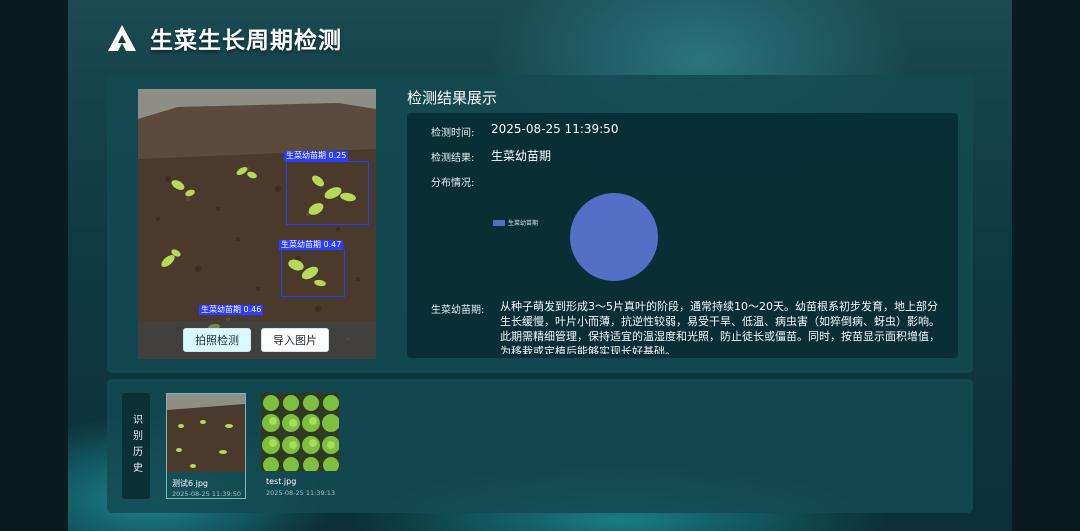 The height and width of the screenshot is (531, 1080). I want to click on left-margin, so click(34, 265).